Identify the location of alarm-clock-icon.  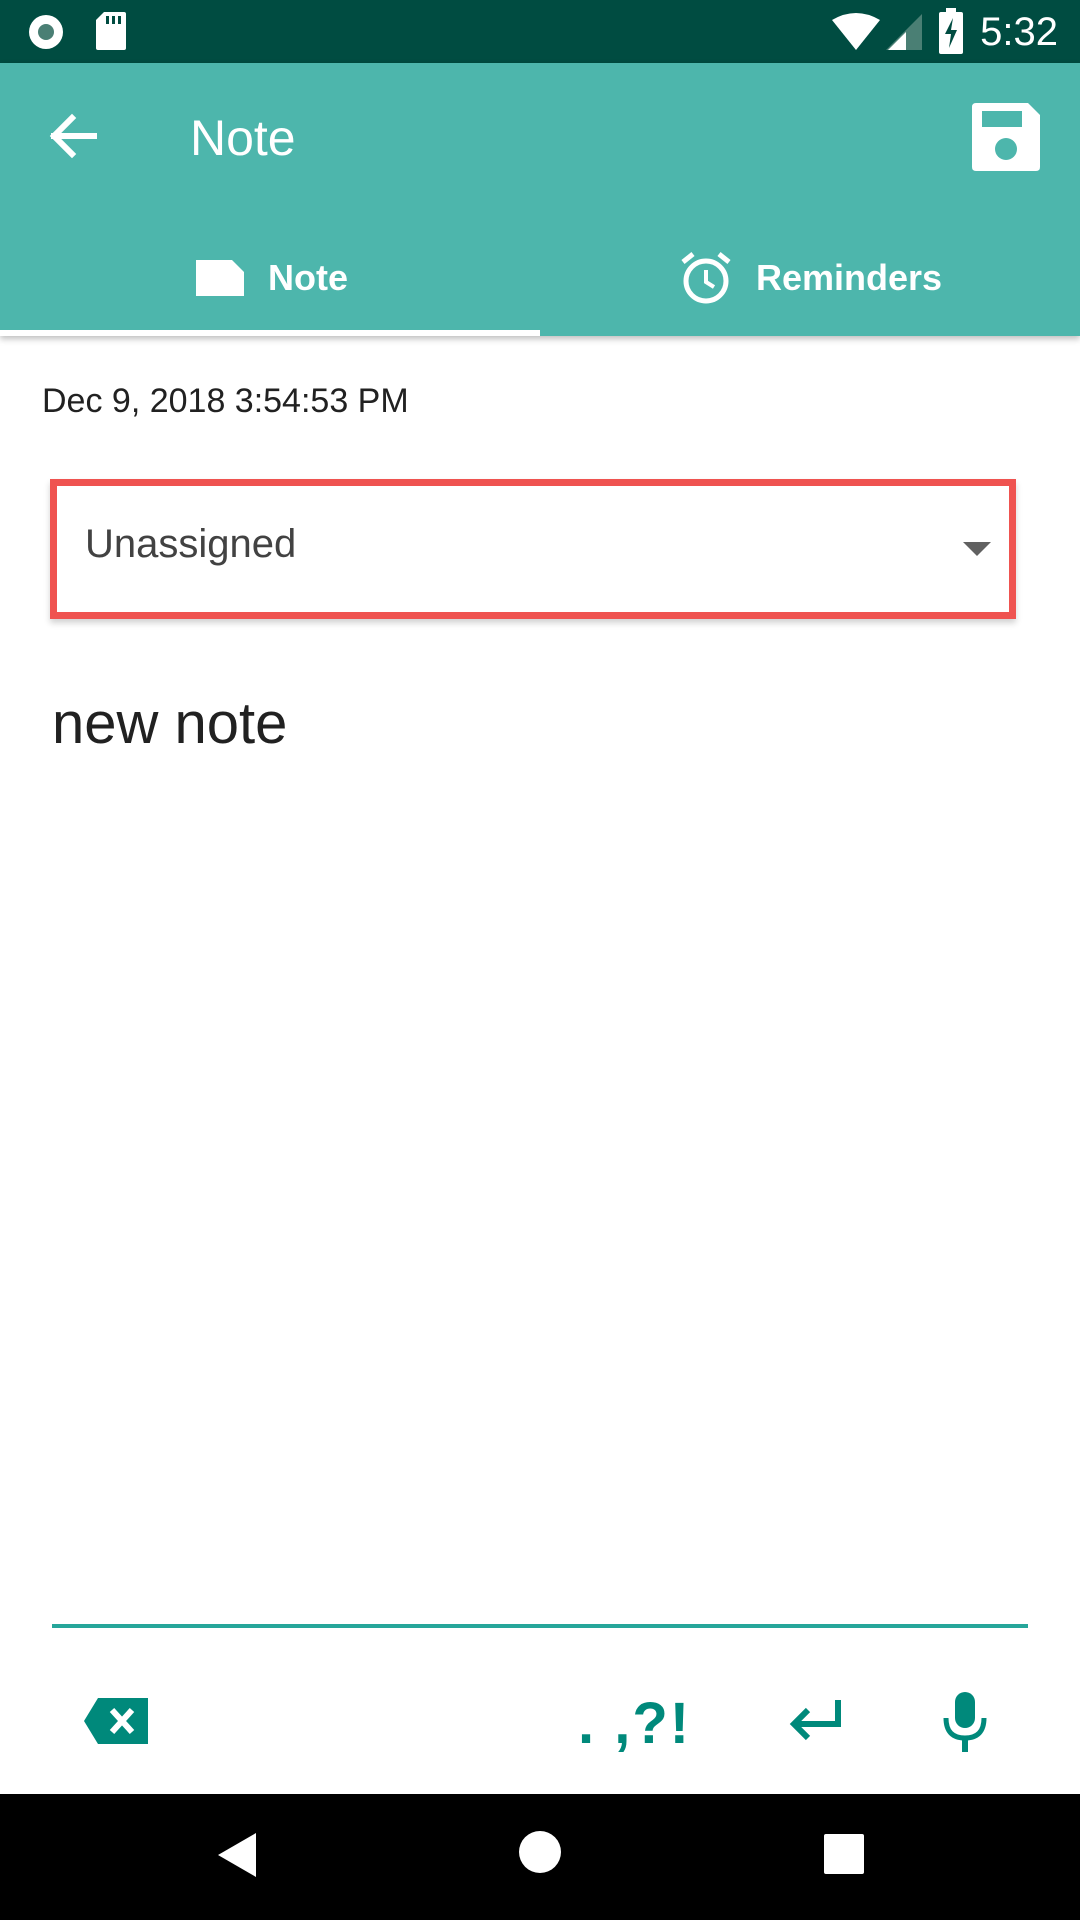
(706, 278).